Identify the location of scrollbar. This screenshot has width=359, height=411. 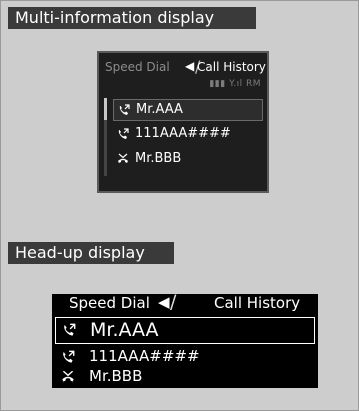
(105, 137).